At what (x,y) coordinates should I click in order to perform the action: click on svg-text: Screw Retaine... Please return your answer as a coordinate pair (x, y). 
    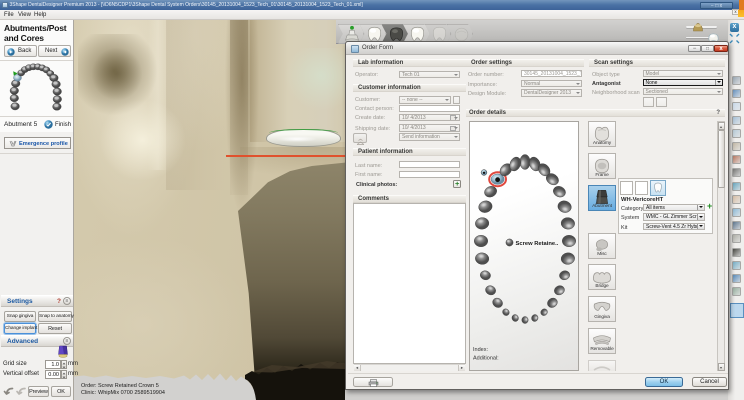
    Looking at the image, I should click on (536, 244).